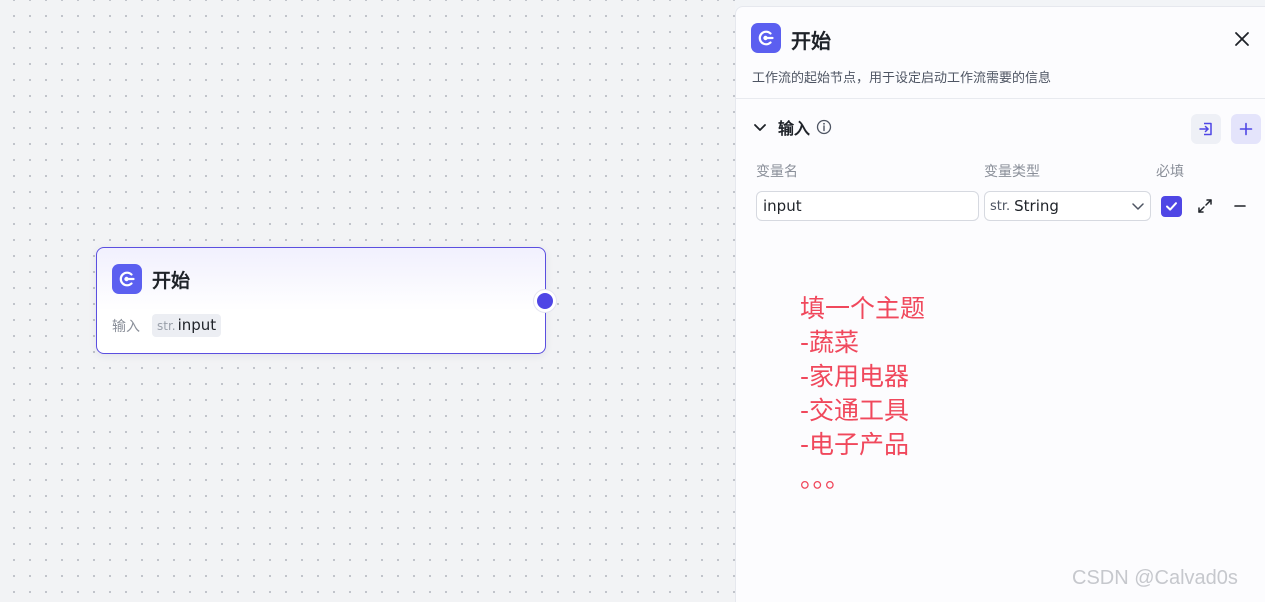 This screenshot has width=1265, height=602. What do you see at coordinates (824, 127) in the screenshot?
I see `info-icon` at bounding box center [824, 127].